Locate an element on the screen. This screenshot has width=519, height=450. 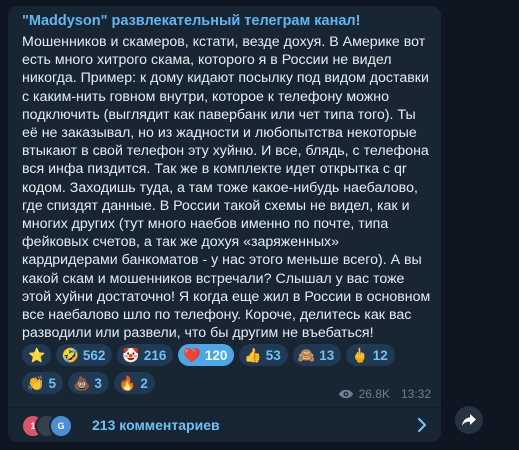
reaction-chip: 👏 5 is located at coordinates (42, 383).